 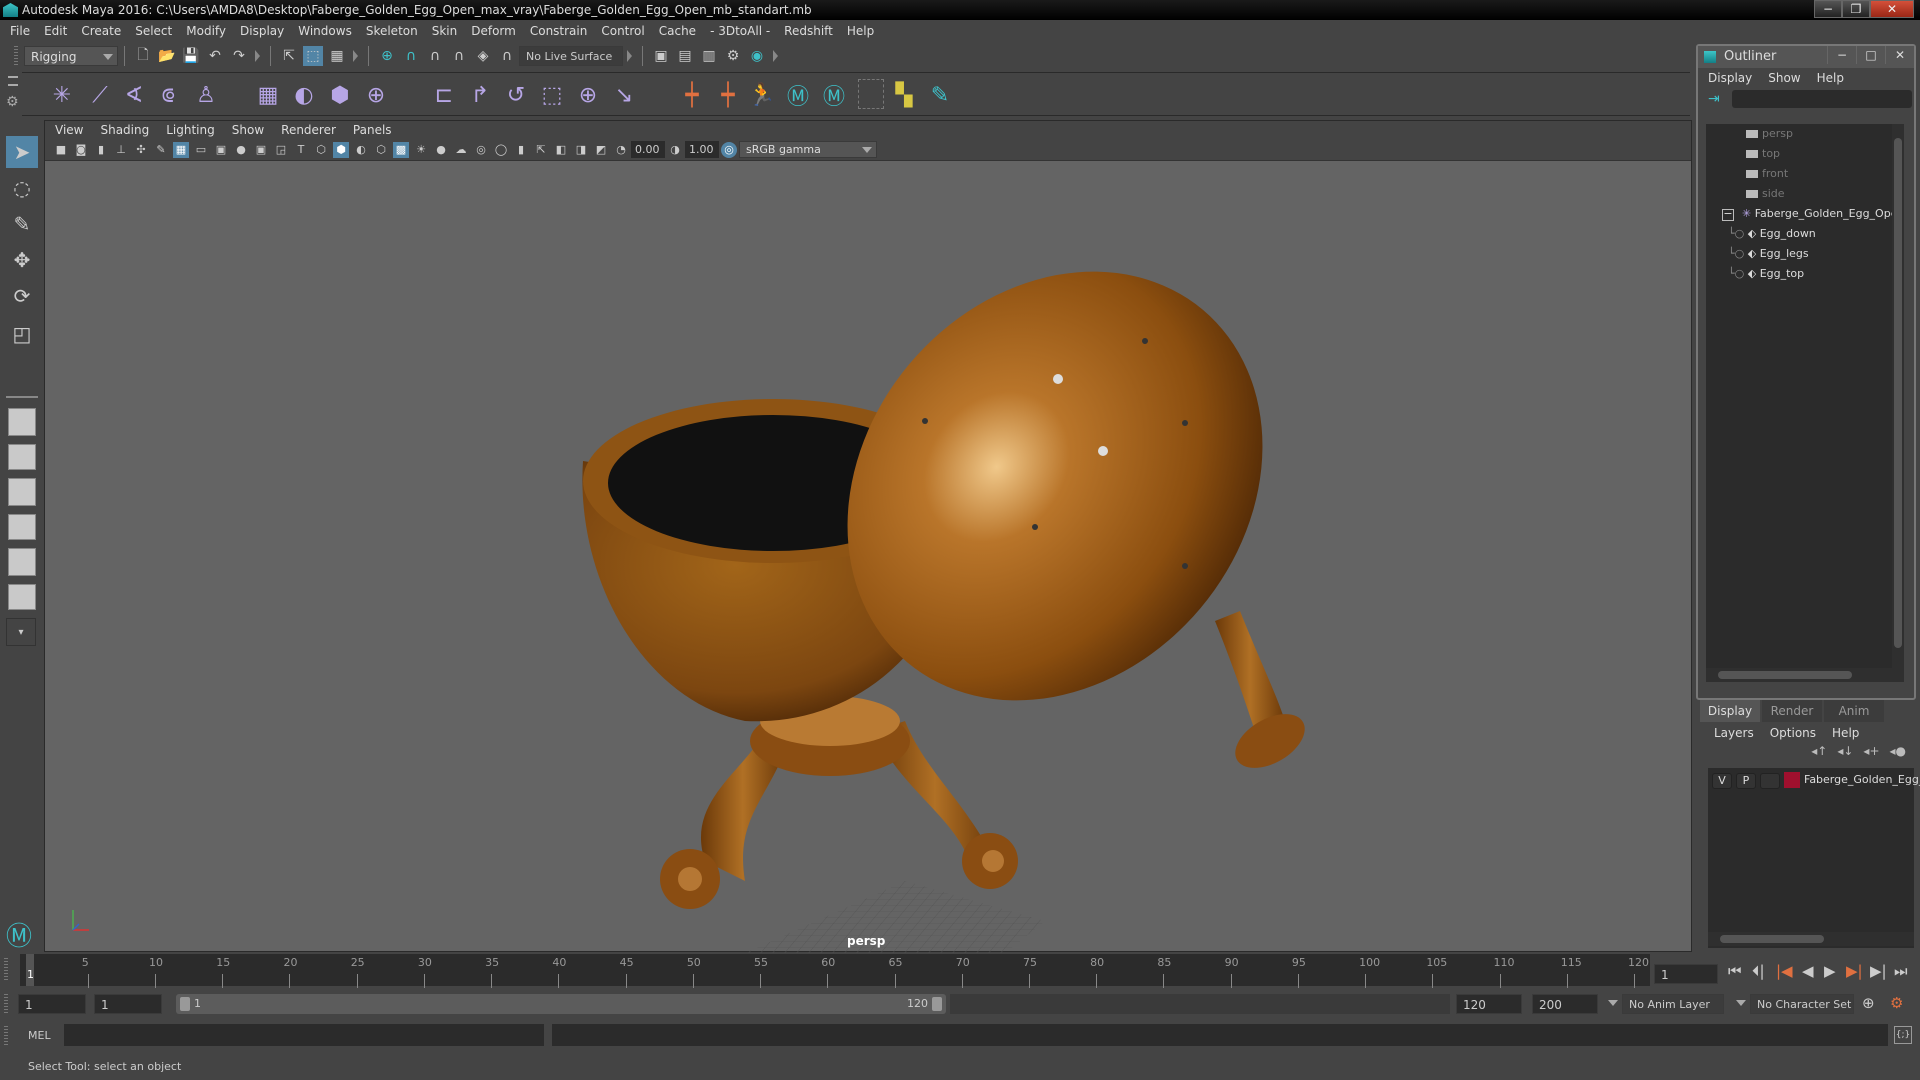 What do you see at coordinates (304, 1035) in the screenshot?
I see `command-input` at bounding box center [304, 1035].